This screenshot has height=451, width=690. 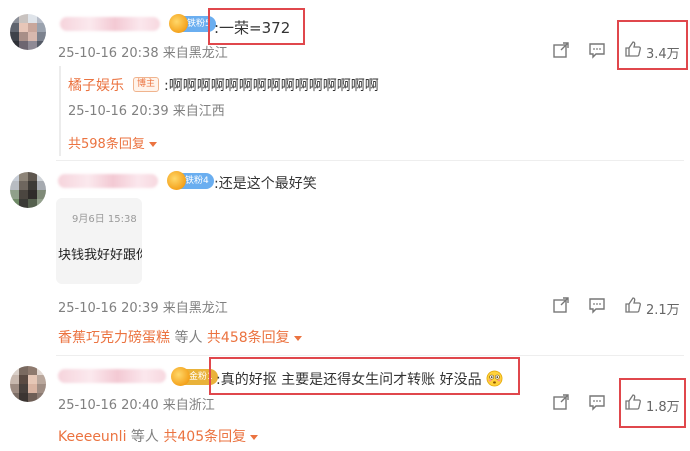 I want to click on reply-text: :啊啊啊啊啊啊啊啊啊啊啊啊啊啊啊, so click(x=271, y=86).